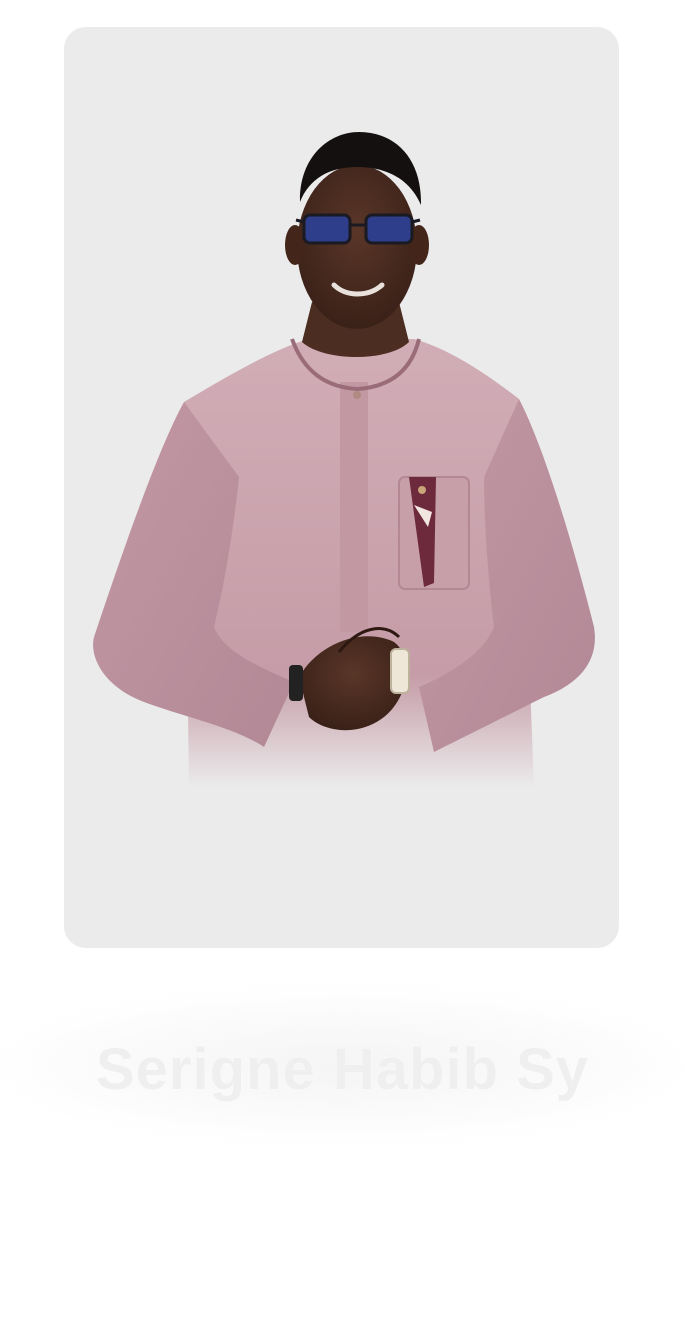 This screenshot has height=1318, width=685. Describe the element at coordinates (342, 1069) in the screenshot. I see `person-name: Serigne Habib Sy` at that location.